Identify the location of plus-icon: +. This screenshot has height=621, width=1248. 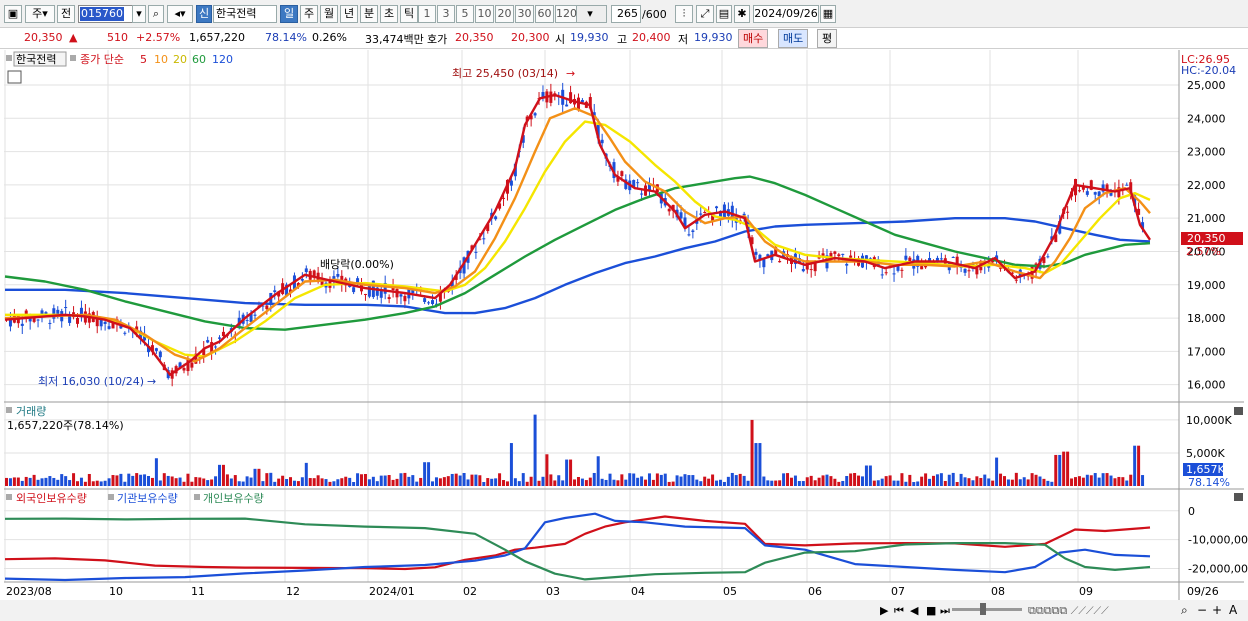
(1217, 610).